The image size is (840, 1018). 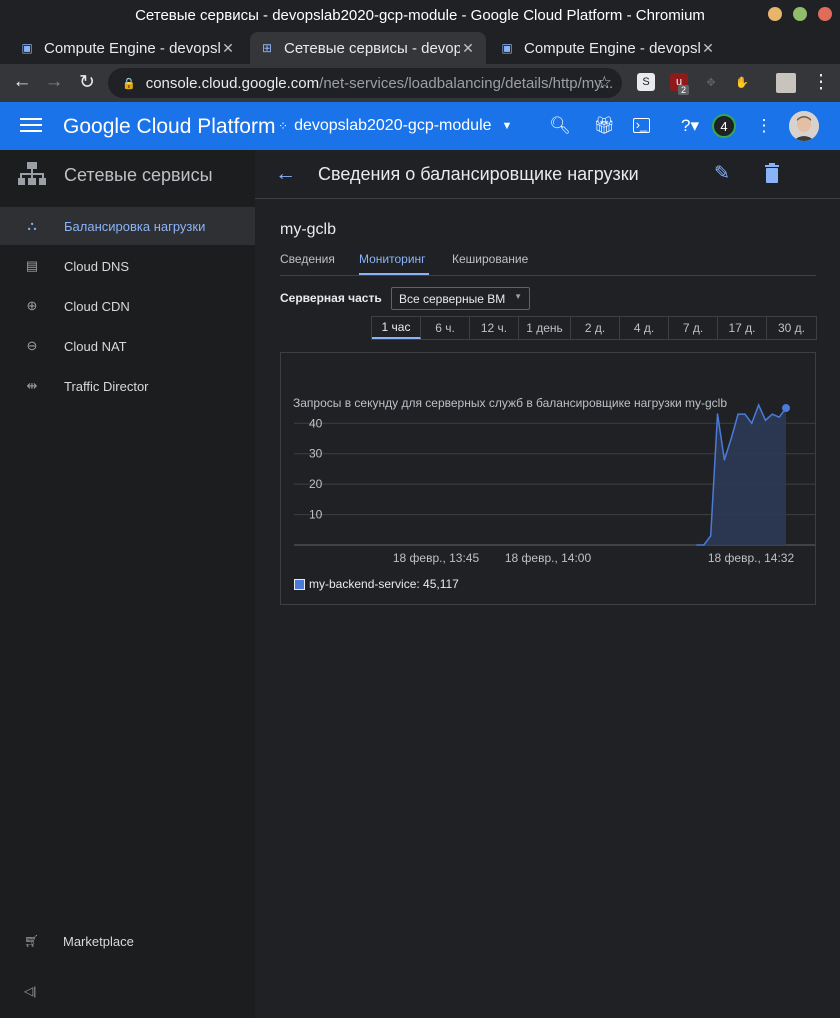 I want to click on series-last-point, so click(x=786, y=408).